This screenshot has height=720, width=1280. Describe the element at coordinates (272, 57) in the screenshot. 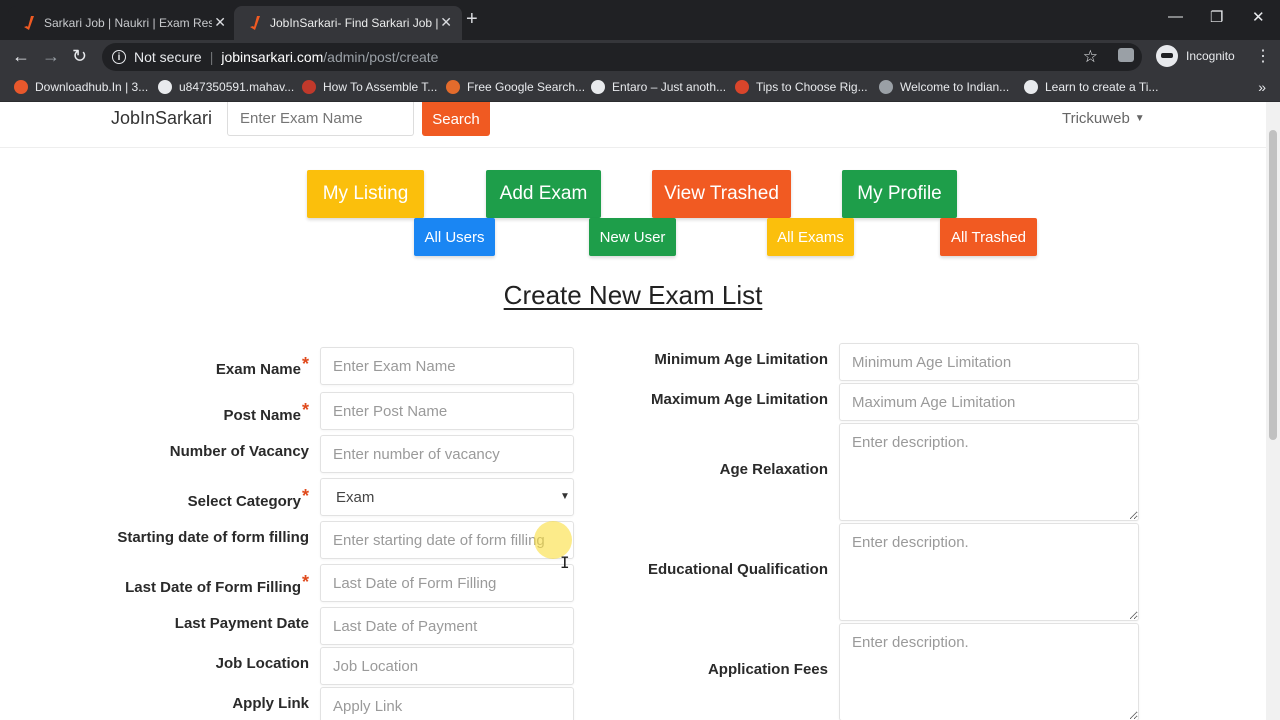

I see `url-host: jobinsarkari.com` at that location.